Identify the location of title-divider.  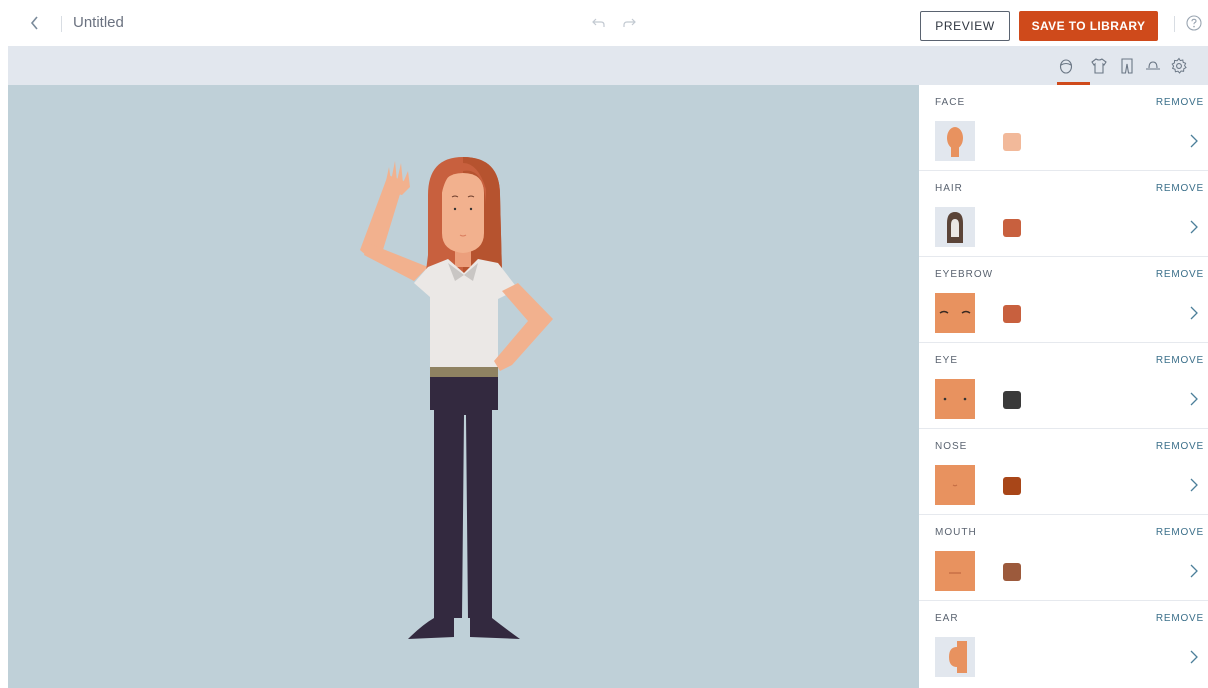
(61, 24).